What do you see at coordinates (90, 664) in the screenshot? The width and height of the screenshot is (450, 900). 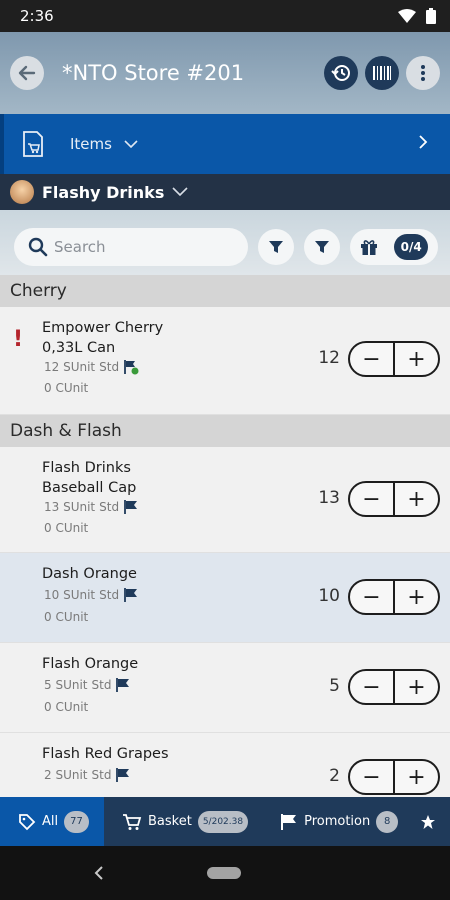 I see `item-name-line1: Flash Orange` at bounding box center [90, 664].